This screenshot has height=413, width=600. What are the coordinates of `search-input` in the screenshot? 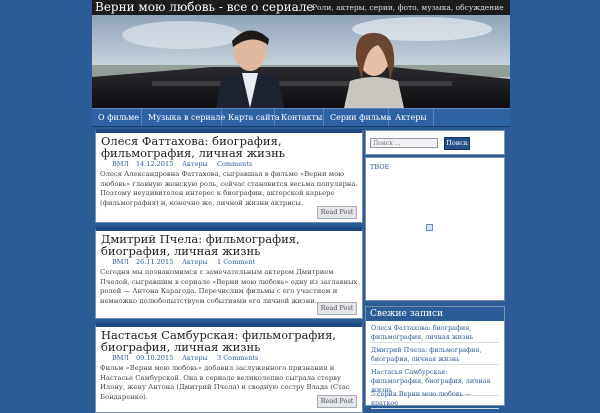 It's located at (404, 143).